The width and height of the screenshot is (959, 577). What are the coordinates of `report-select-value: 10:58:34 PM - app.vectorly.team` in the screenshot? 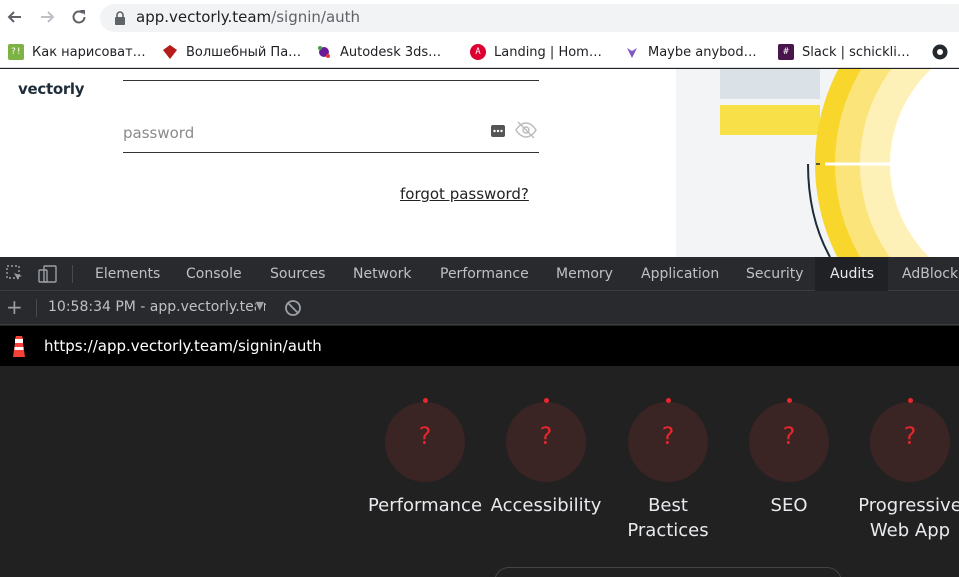 It's located at (157, 307).